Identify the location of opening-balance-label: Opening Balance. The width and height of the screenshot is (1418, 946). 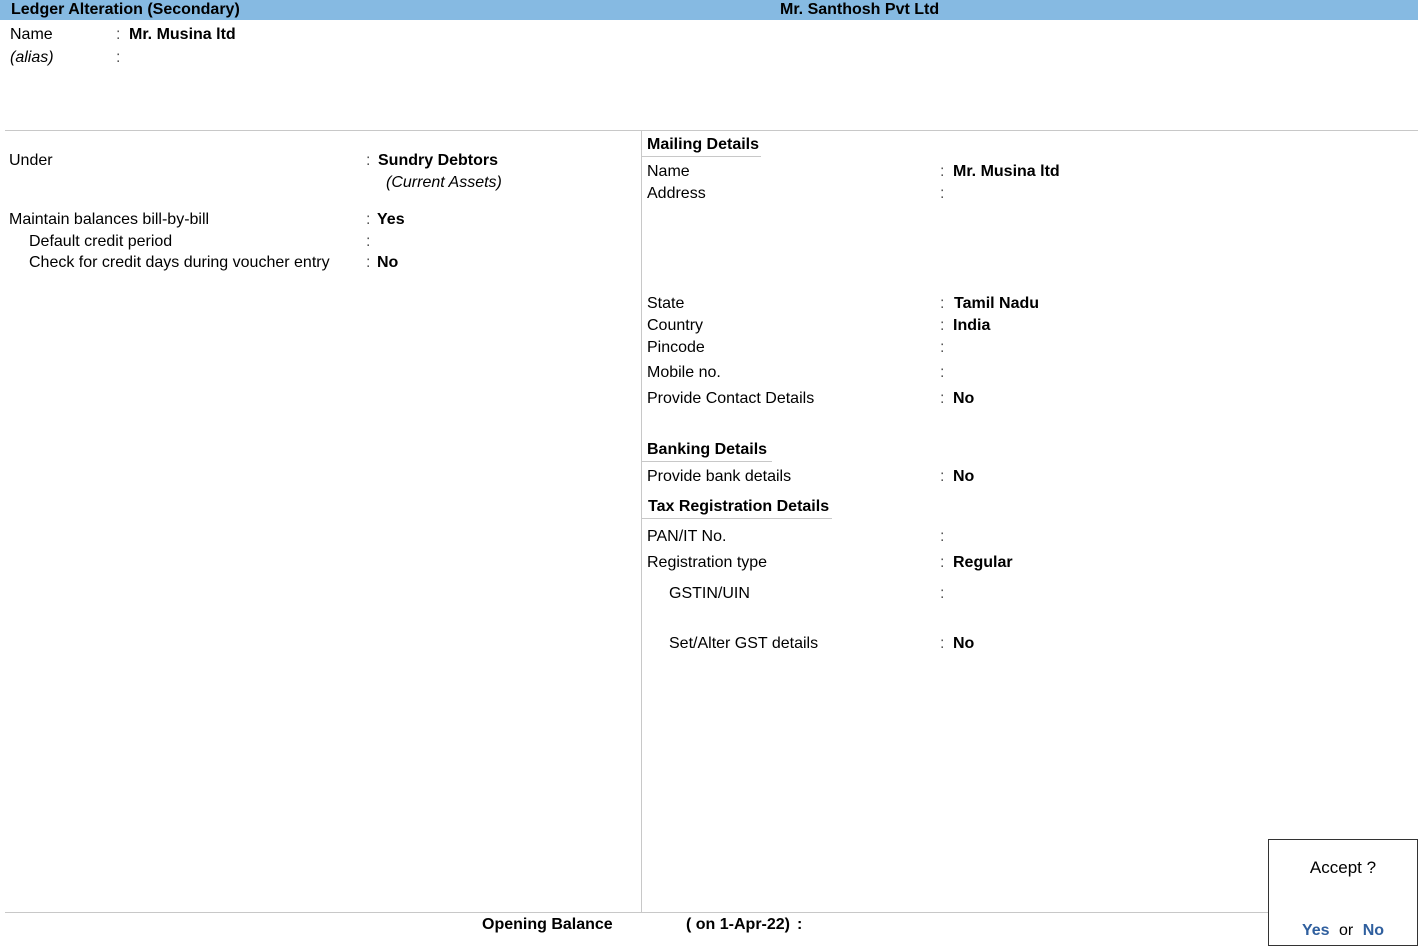
(547, 924).